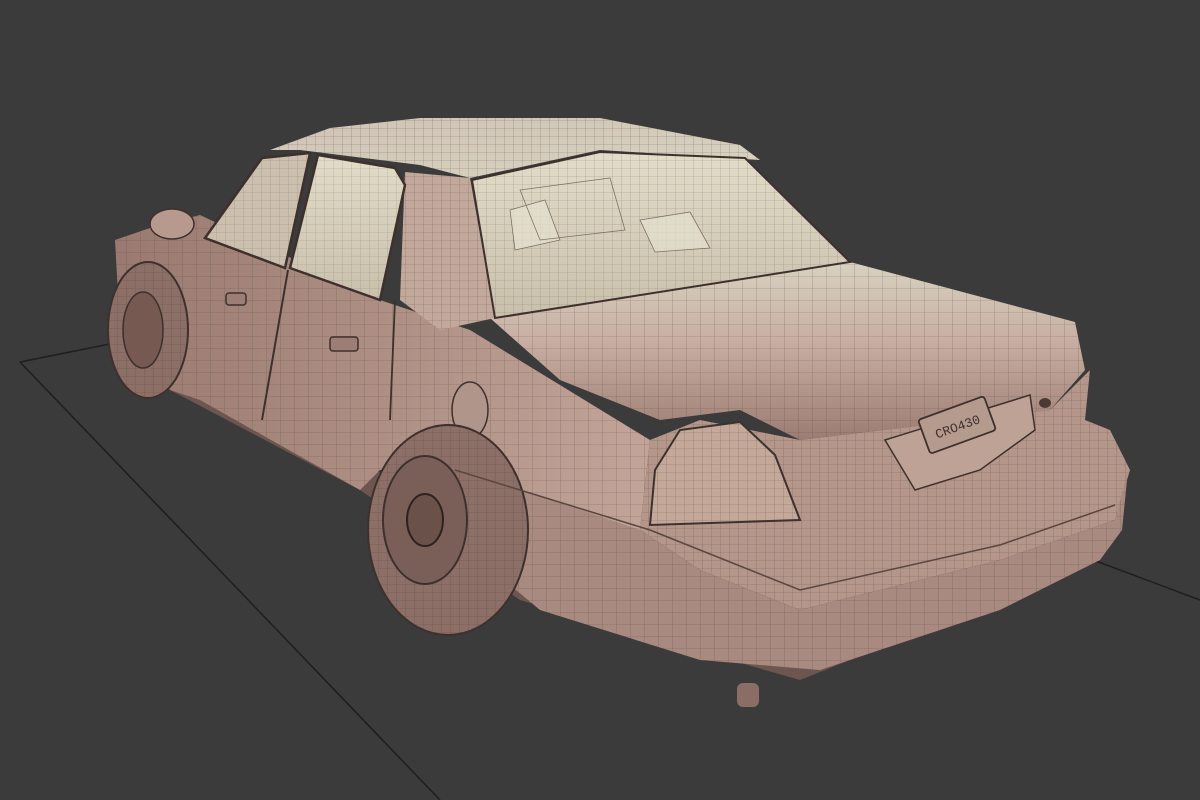 The image size is (1200, 800). What do you see at coordinates (448, 530) in the screenshot?
I see `rear-wheel` at bounding box center [448, 530].